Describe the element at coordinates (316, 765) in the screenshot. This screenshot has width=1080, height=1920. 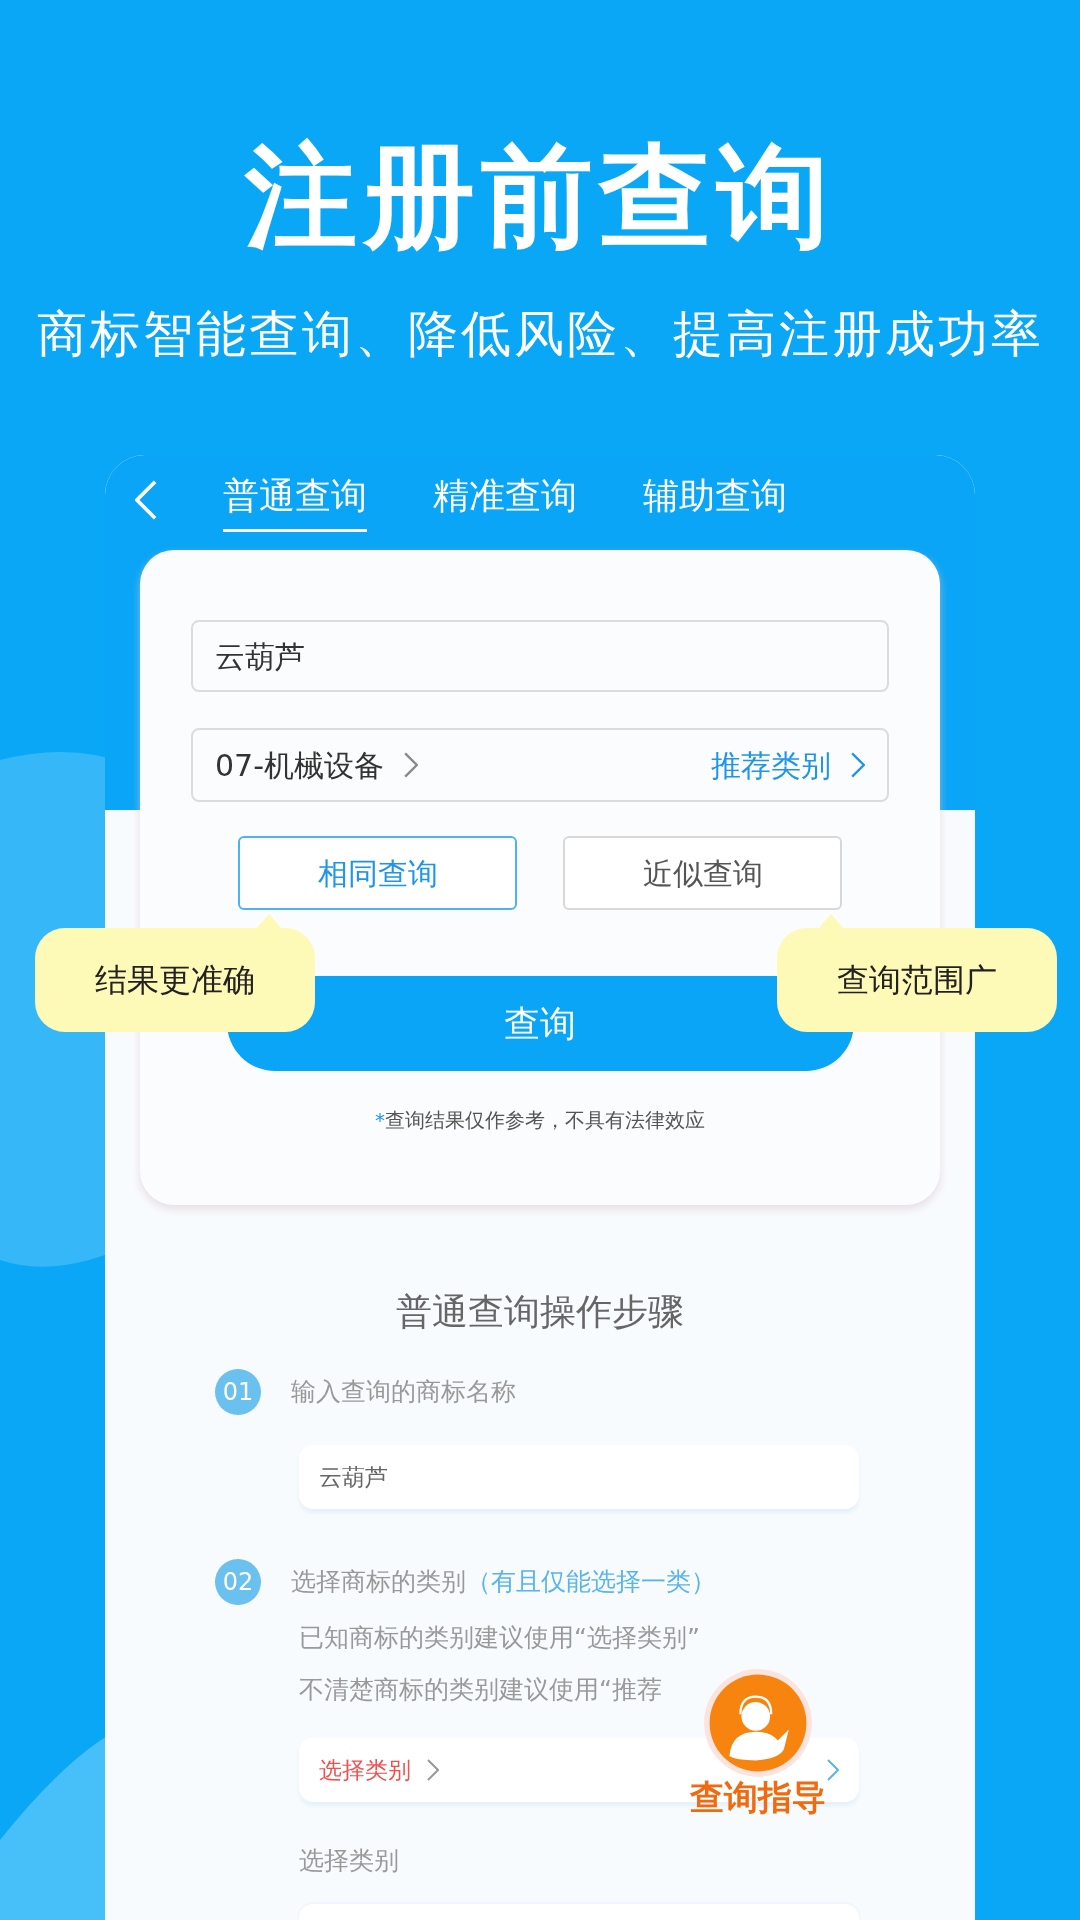
I see `category-selector: 07-机械设备` at that location.